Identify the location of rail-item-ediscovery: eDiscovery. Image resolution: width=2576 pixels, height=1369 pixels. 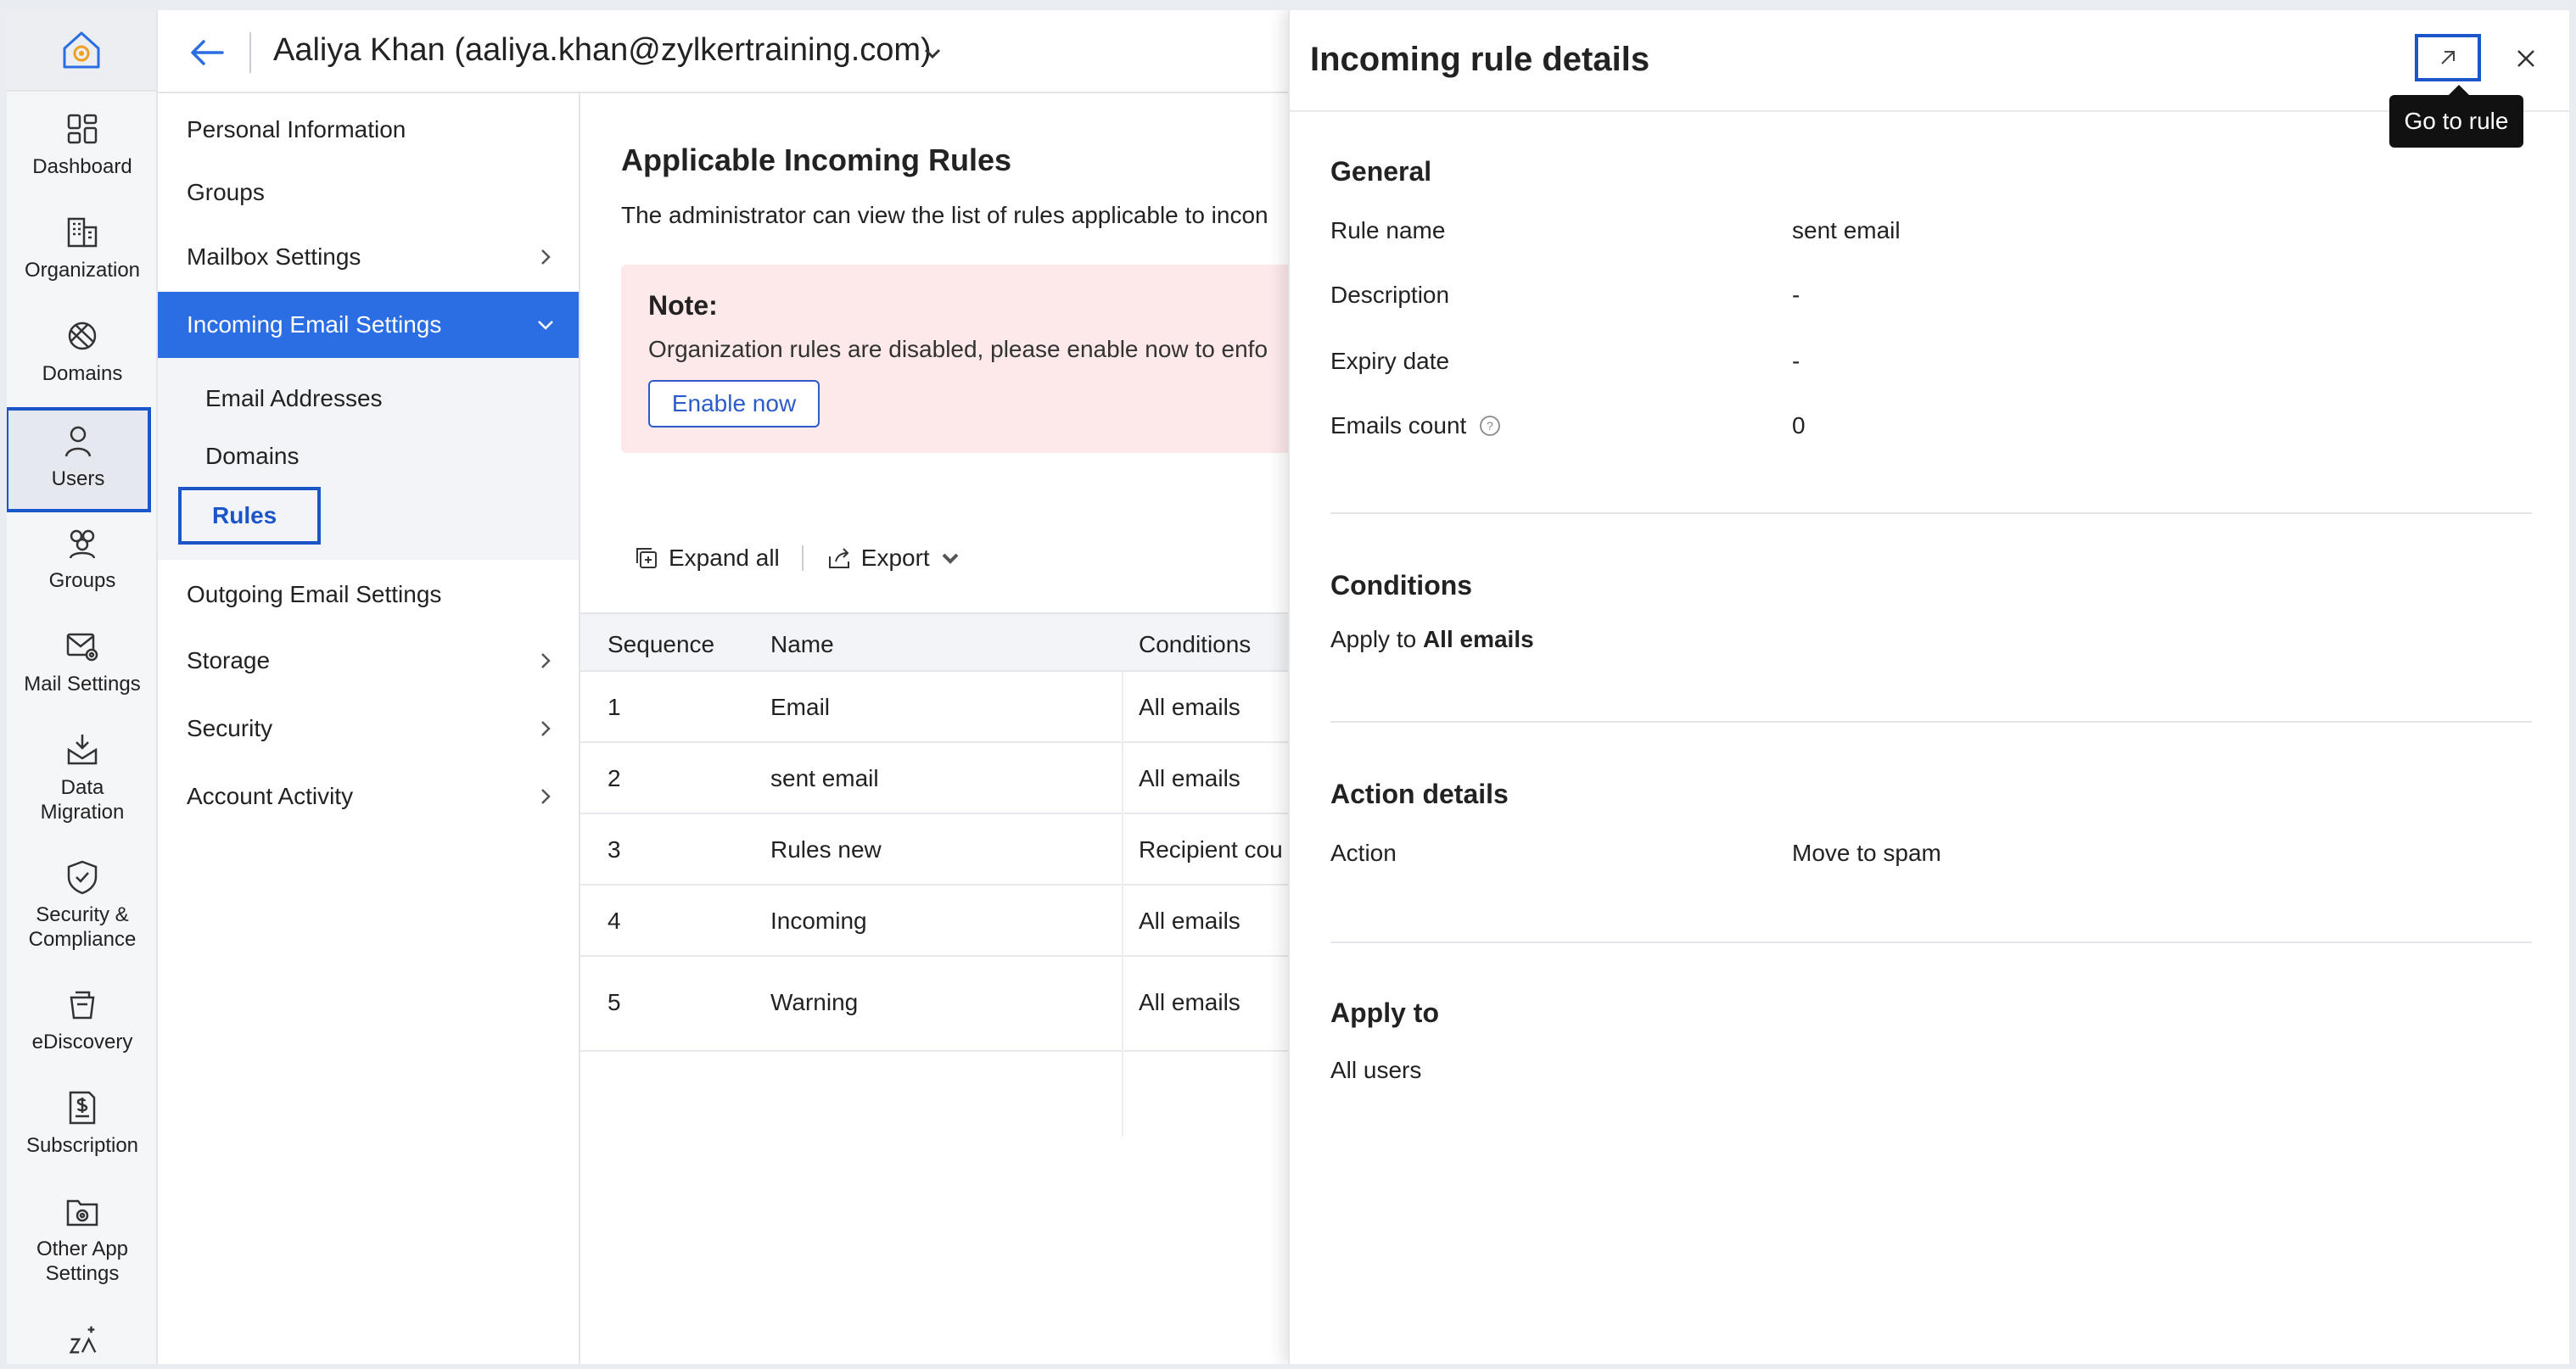
(82, 1028).